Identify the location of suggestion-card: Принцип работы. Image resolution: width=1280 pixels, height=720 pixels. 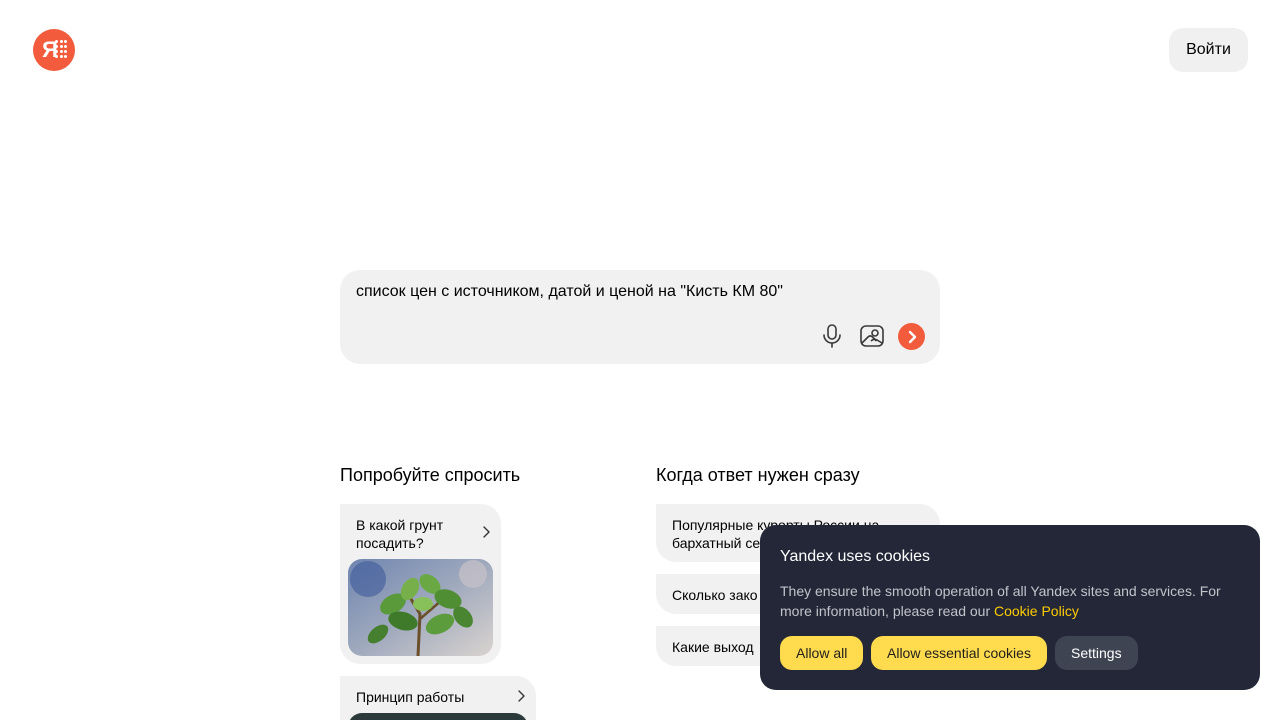
(438, 698).